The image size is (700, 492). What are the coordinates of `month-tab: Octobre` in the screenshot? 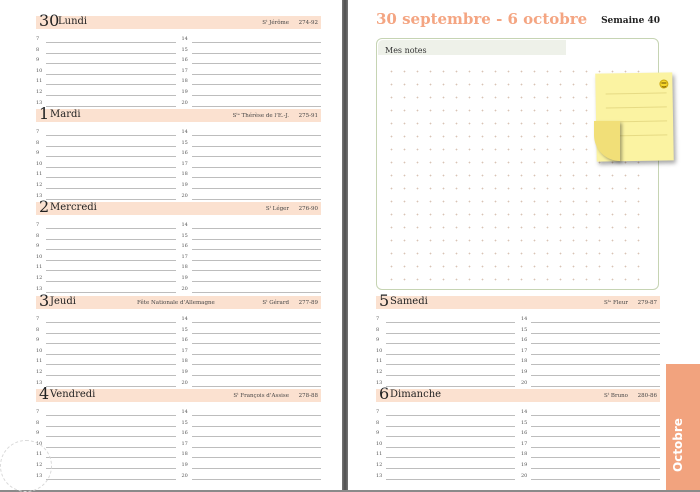 It's located at (683, 427).